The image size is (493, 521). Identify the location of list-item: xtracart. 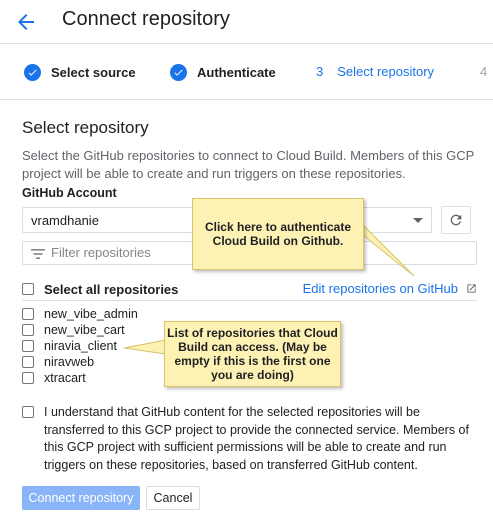
(80, 378).